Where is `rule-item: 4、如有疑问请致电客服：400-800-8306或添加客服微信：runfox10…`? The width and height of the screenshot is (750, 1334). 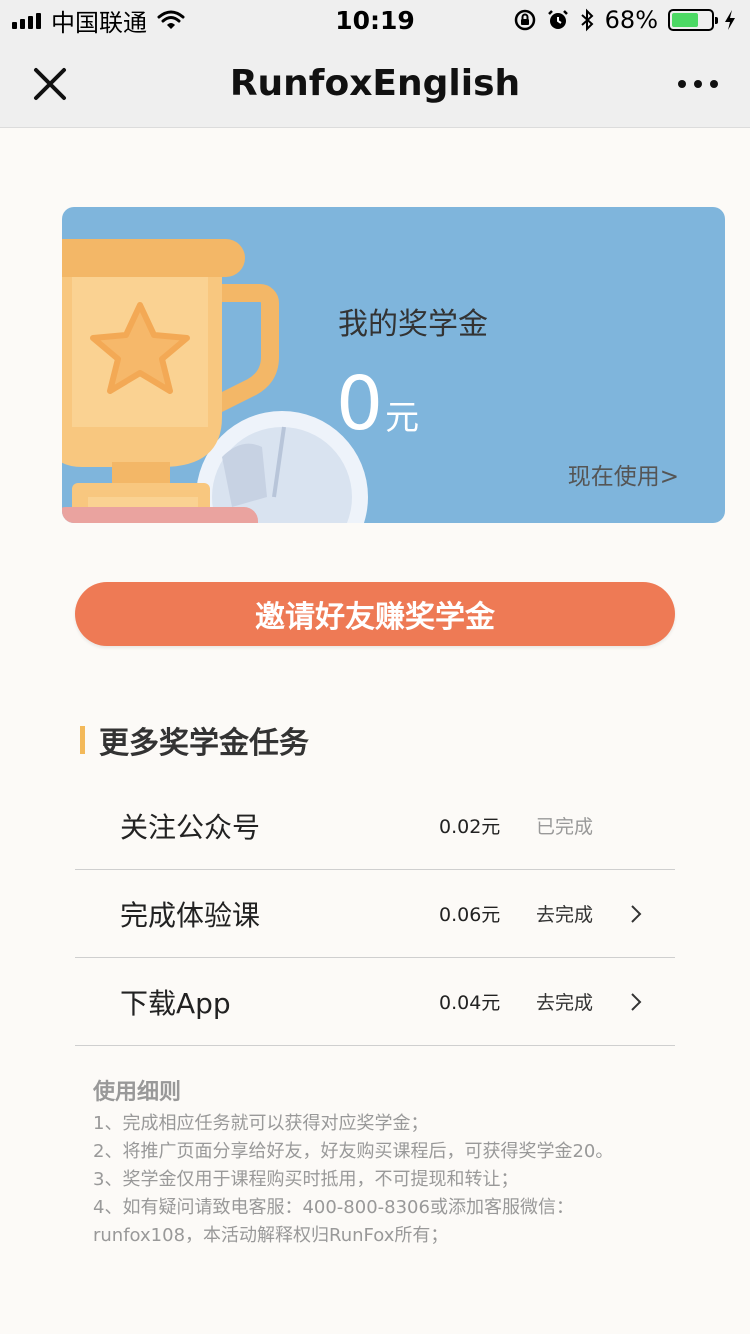
rule-item: 4、如有疑问请致电客服：400-800-8306或添加客服微信：runfox10… is located at coordinates (333, 1221).